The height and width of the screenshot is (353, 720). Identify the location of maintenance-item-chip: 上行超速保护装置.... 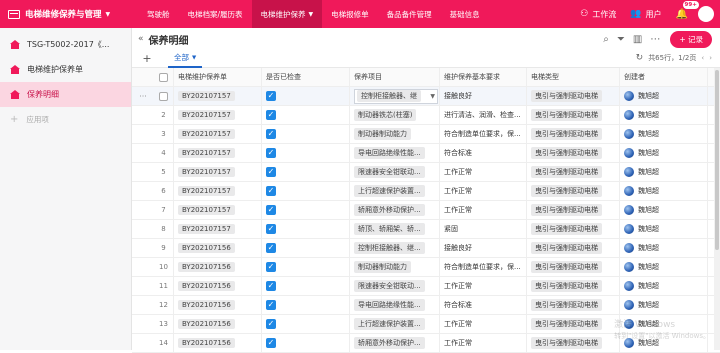
(389, 324).